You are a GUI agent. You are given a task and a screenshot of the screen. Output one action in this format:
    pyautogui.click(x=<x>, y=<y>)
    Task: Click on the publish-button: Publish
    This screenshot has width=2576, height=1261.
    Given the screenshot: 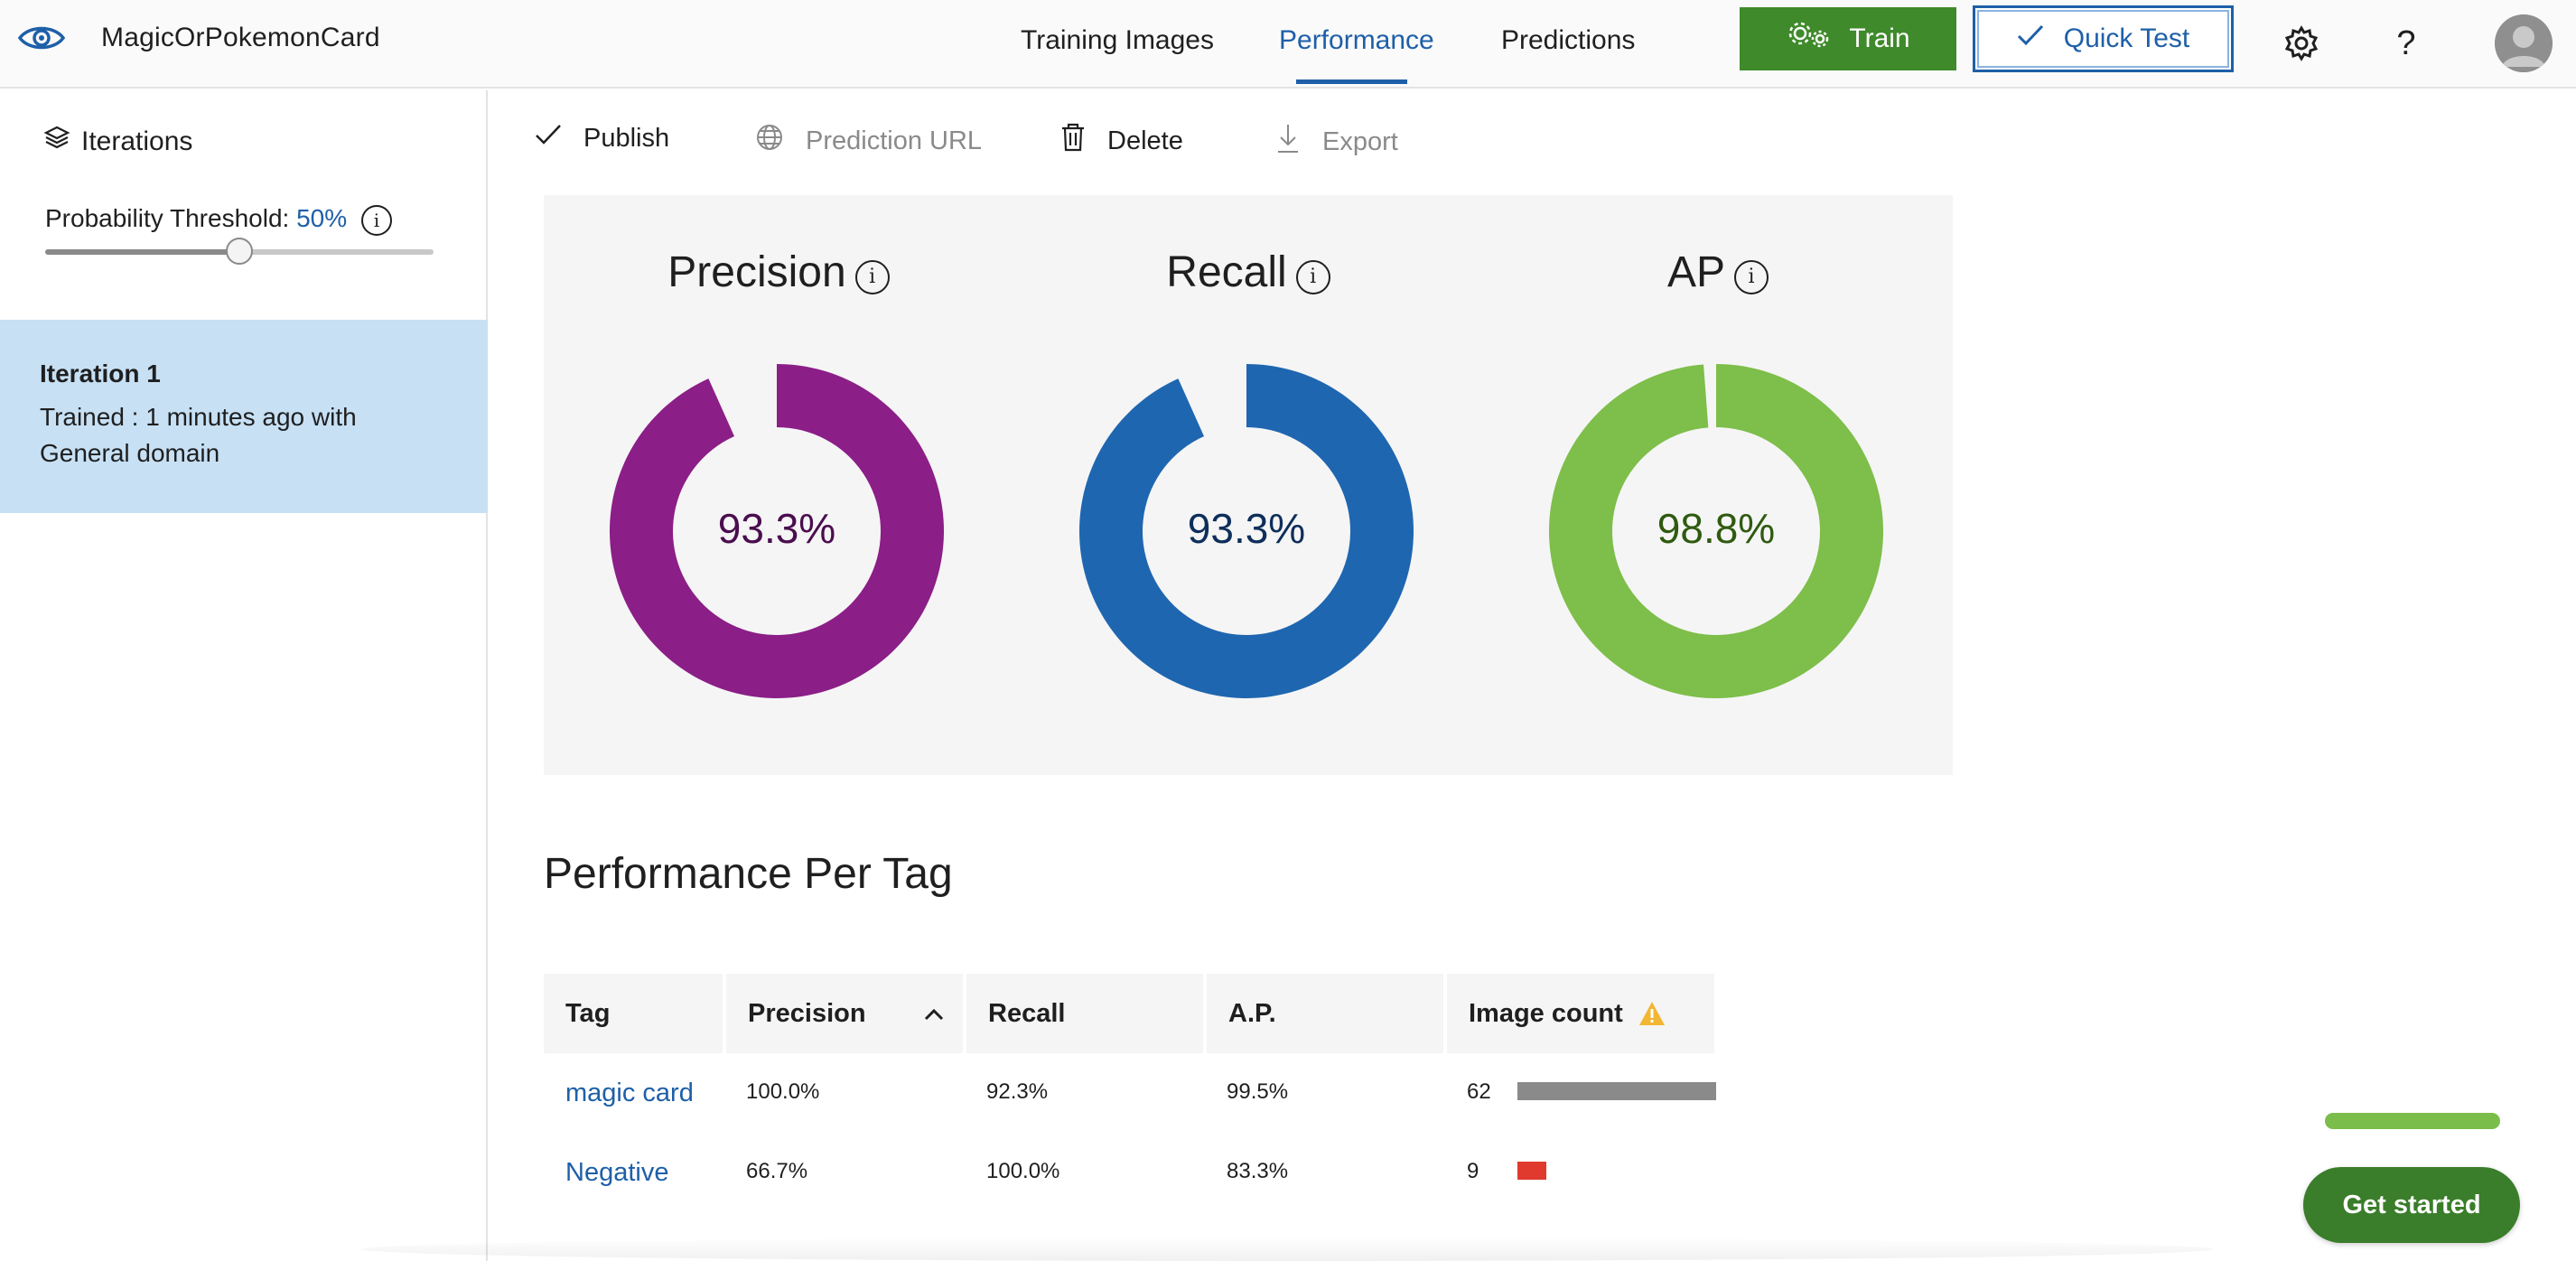 What is the action you would take?
    pyautogui.click(x=602, y=138)
    